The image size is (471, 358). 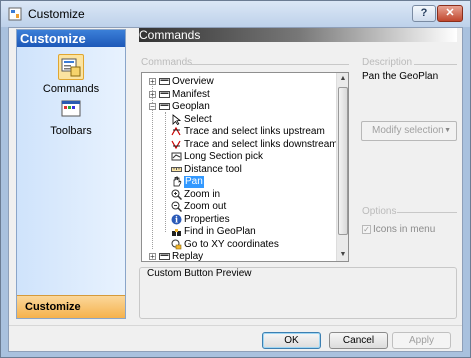 What do you see at coordinates (450, 13) in the screenshot?
I see `close-button: ✕` at bounding box center [450, 13].